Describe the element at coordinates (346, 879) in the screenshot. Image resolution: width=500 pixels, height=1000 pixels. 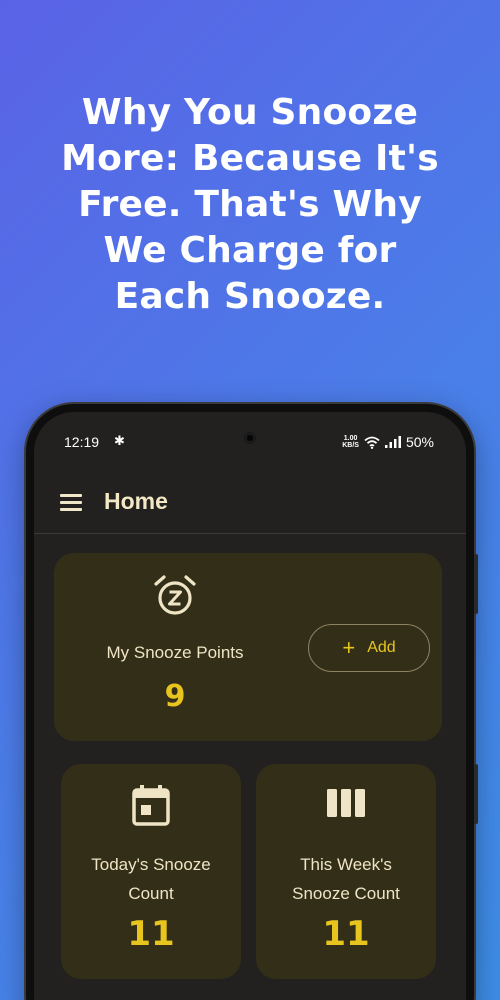
I see `week-snooze-label: This Week's Snooze Count` at that location.